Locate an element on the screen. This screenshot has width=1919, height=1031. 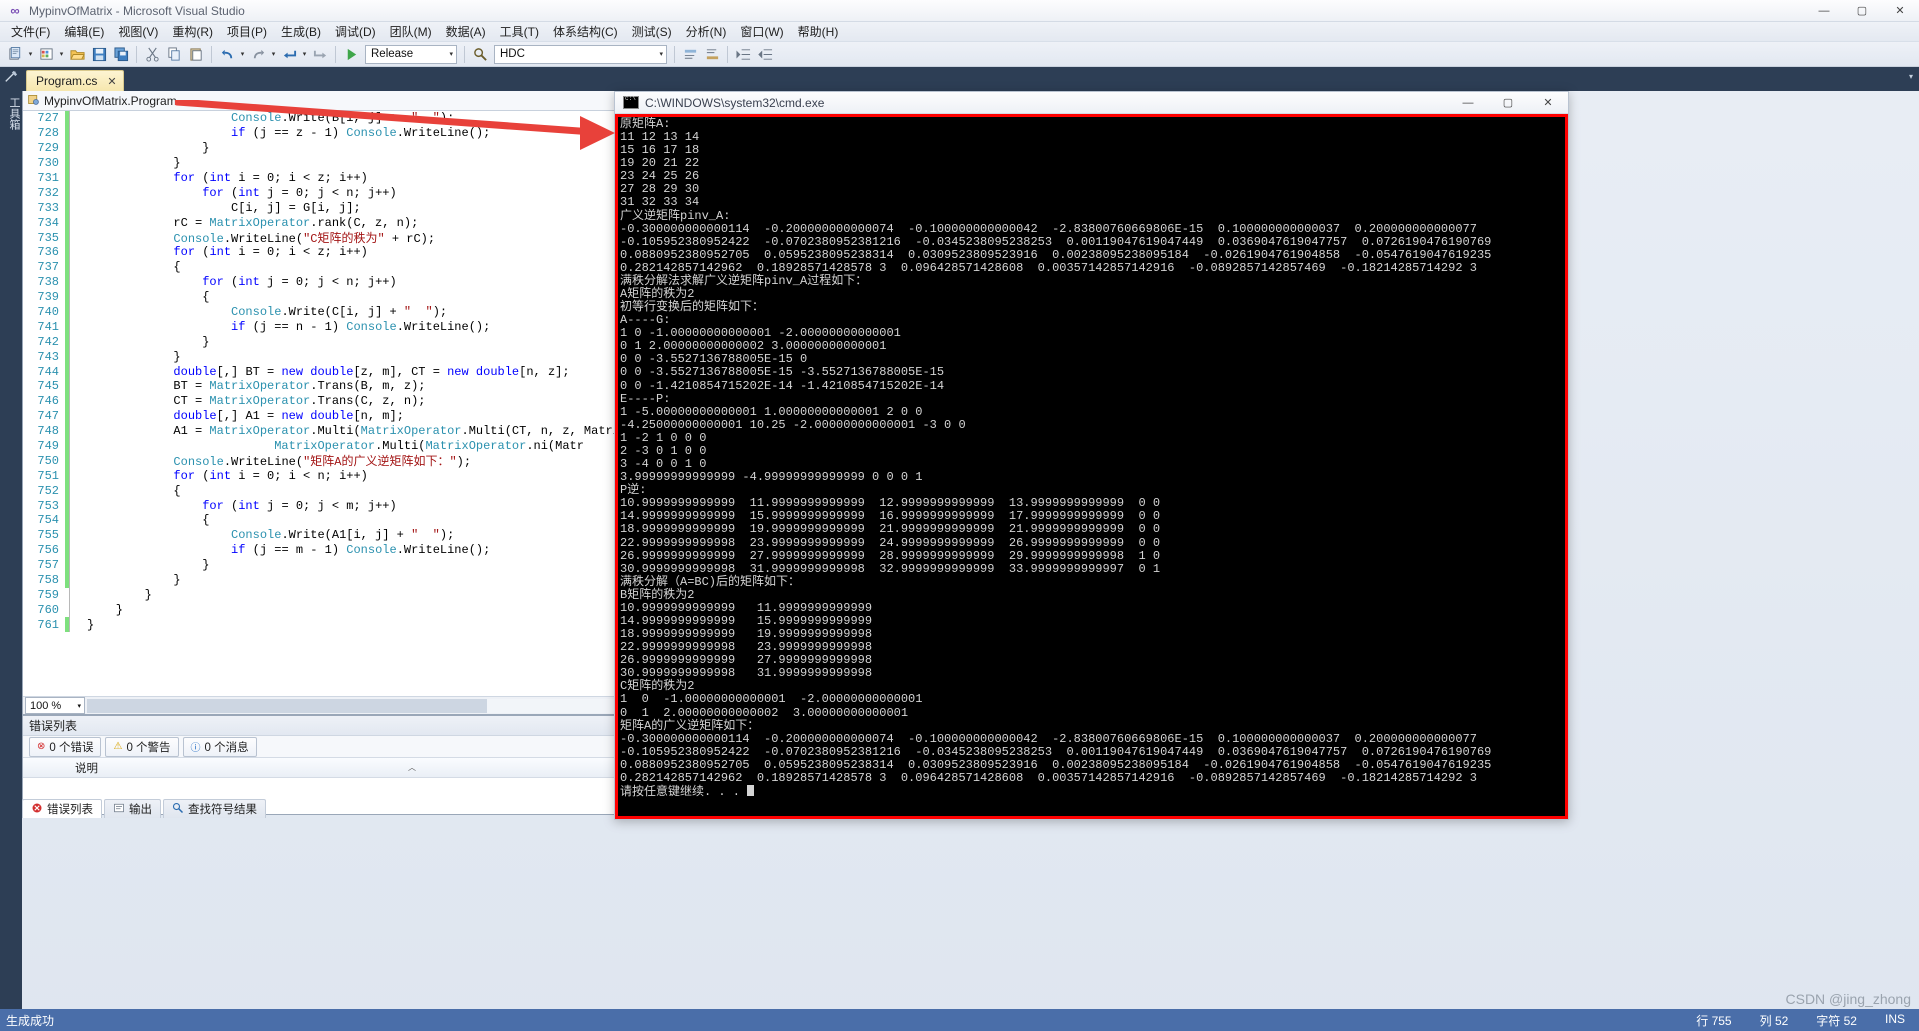
hscroll-thumb is located at coordinates (287, 705).